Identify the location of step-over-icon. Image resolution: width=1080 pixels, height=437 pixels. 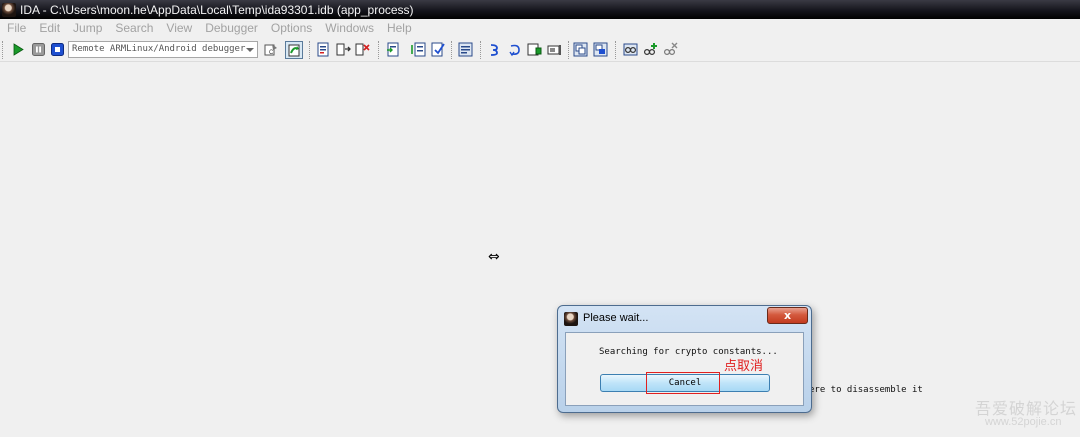
(418, 49).